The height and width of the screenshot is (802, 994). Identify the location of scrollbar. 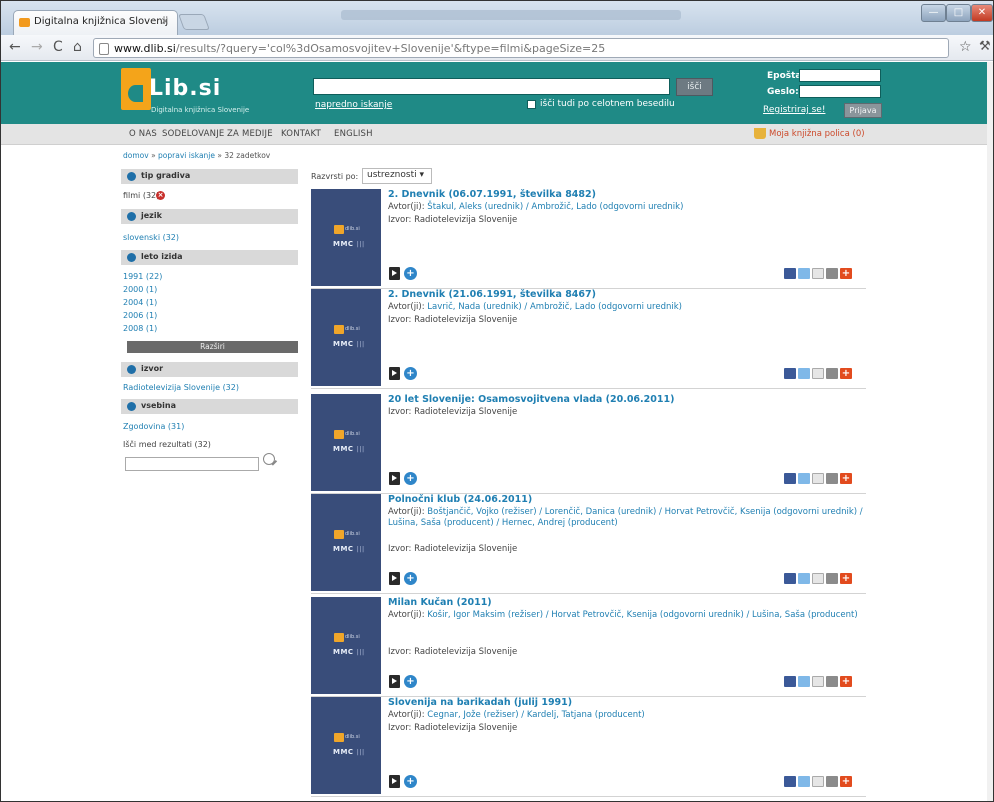
(990, 431).